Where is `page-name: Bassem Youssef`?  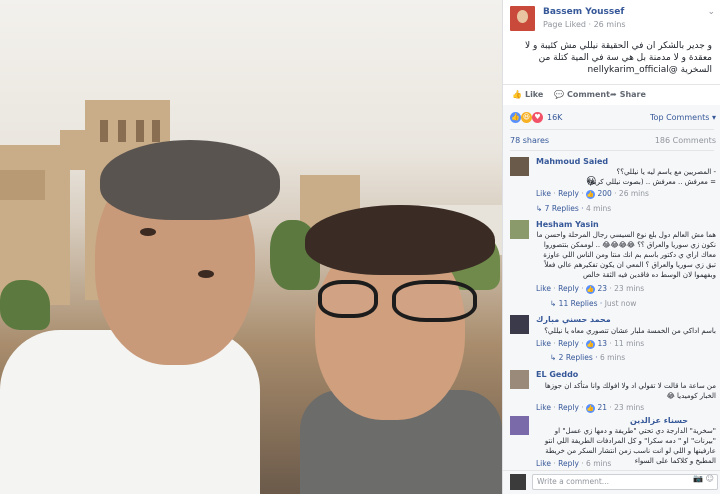
page-name: Bassem Youssef is located at coordinates (583, 12).